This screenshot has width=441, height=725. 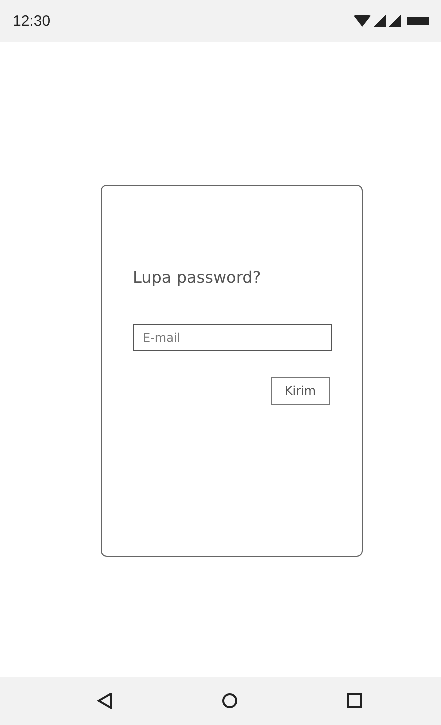 I want to click on dialog-title: Lupa password?, so click(x=197, y=277).